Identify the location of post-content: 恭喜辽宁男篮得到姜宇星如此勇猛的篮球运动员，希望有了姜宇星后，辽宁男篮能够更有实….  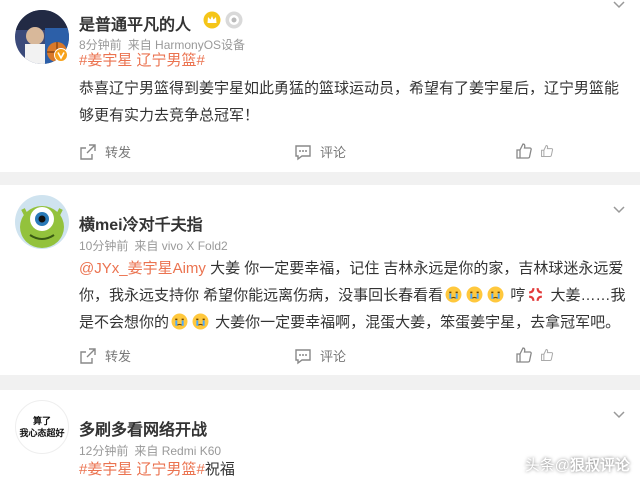
(349, 102).